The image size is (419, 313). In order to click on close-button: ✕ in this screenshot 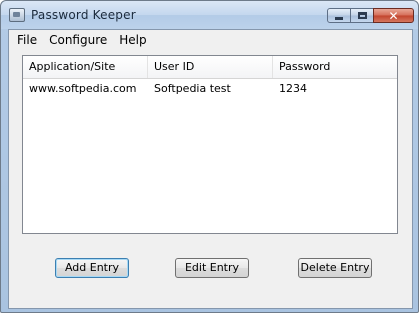, I will do `click(393, 15)`.